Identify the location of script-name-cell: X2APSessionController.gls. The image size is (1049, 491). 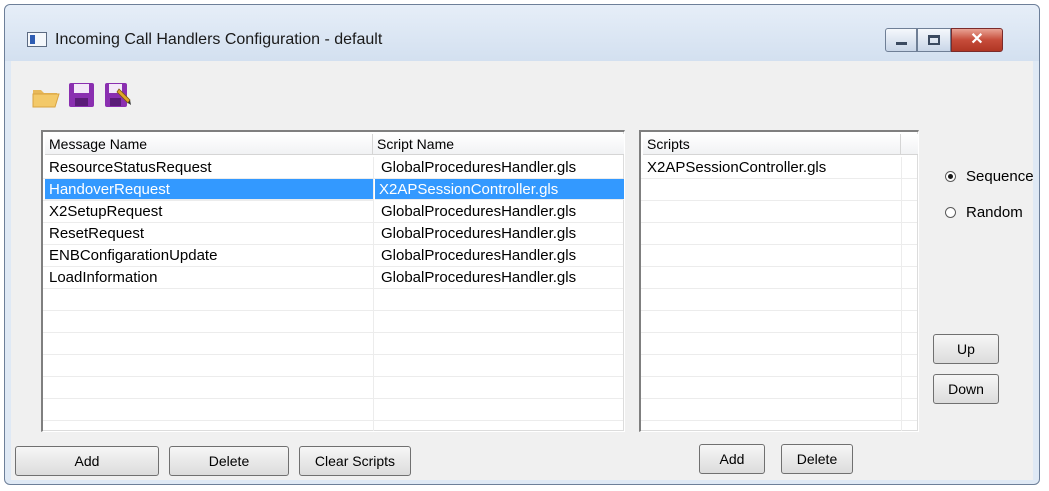
(469, 189).